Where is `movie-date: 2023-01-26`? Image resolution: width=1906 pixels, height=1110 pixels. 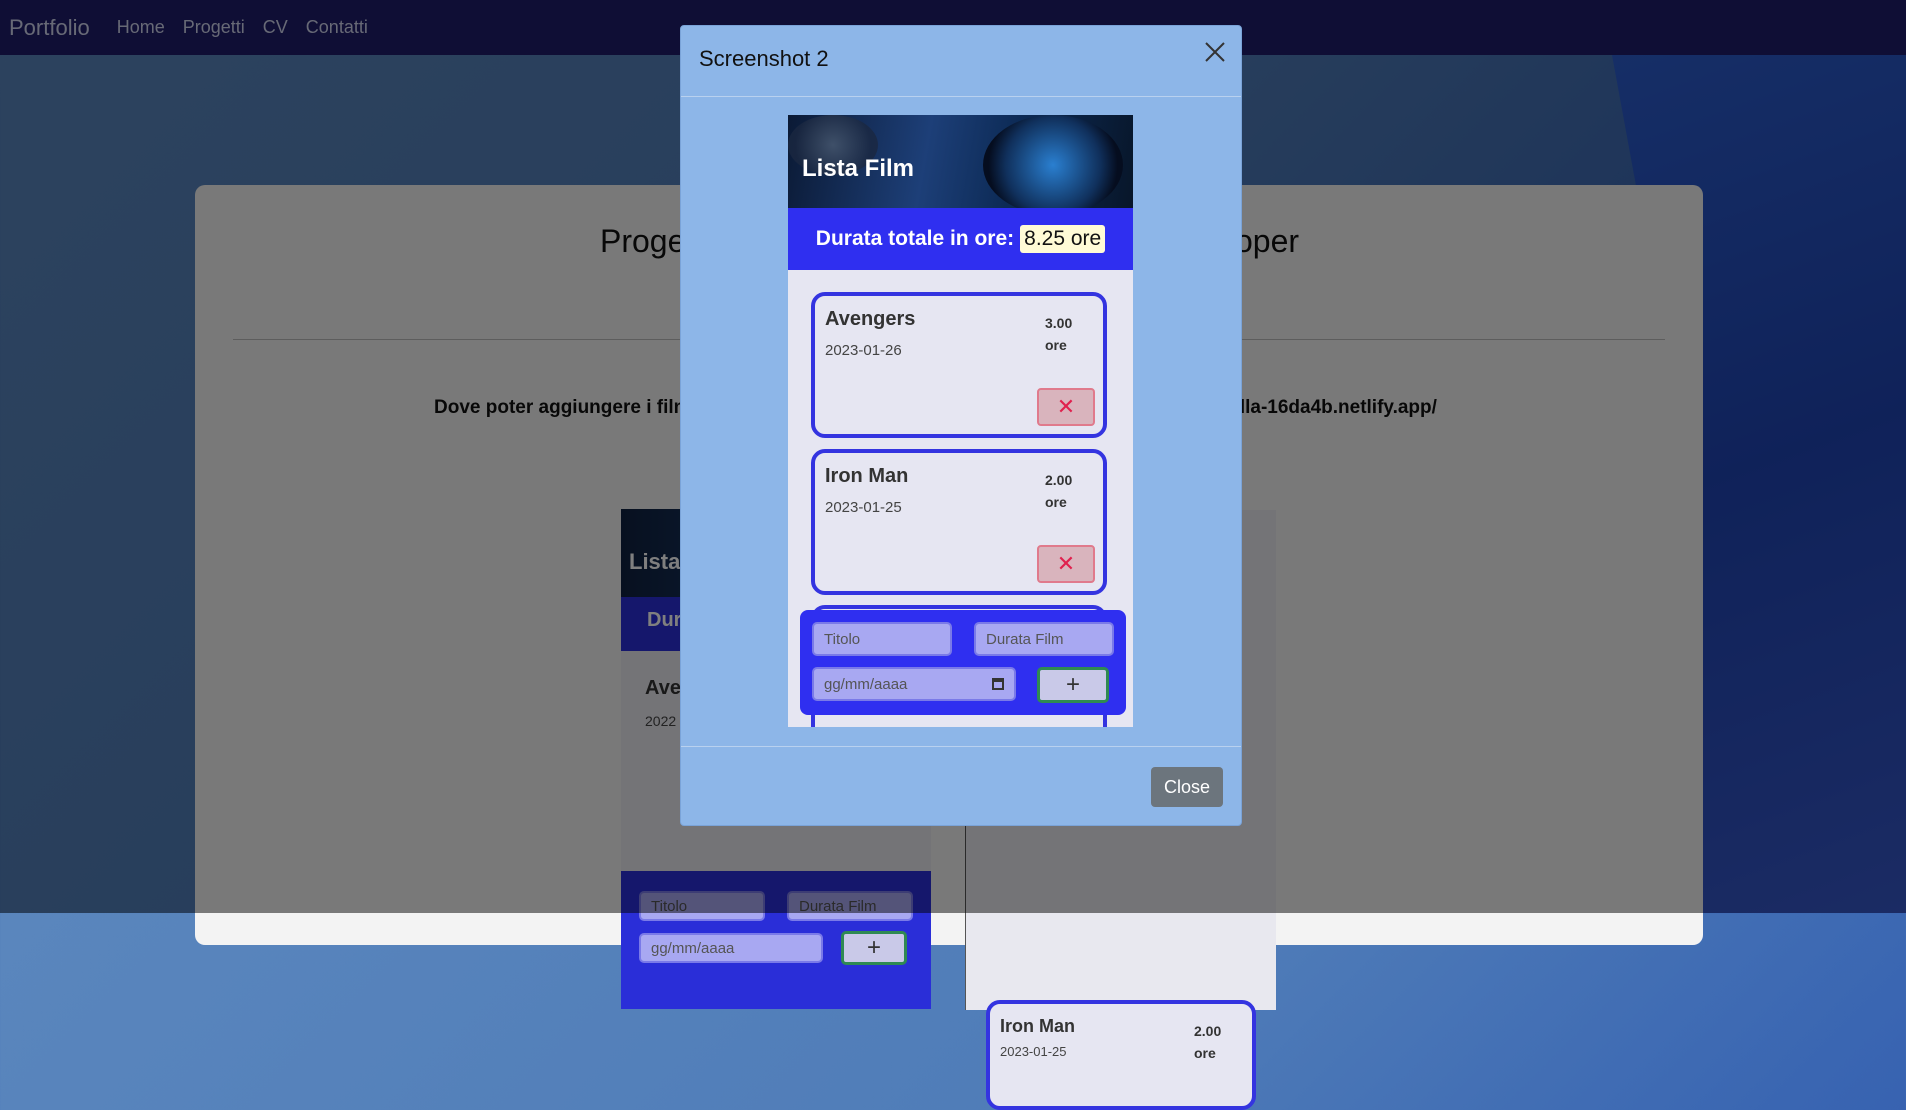 movie-date: 2023-01-26 is located at coordinates (863, 350).